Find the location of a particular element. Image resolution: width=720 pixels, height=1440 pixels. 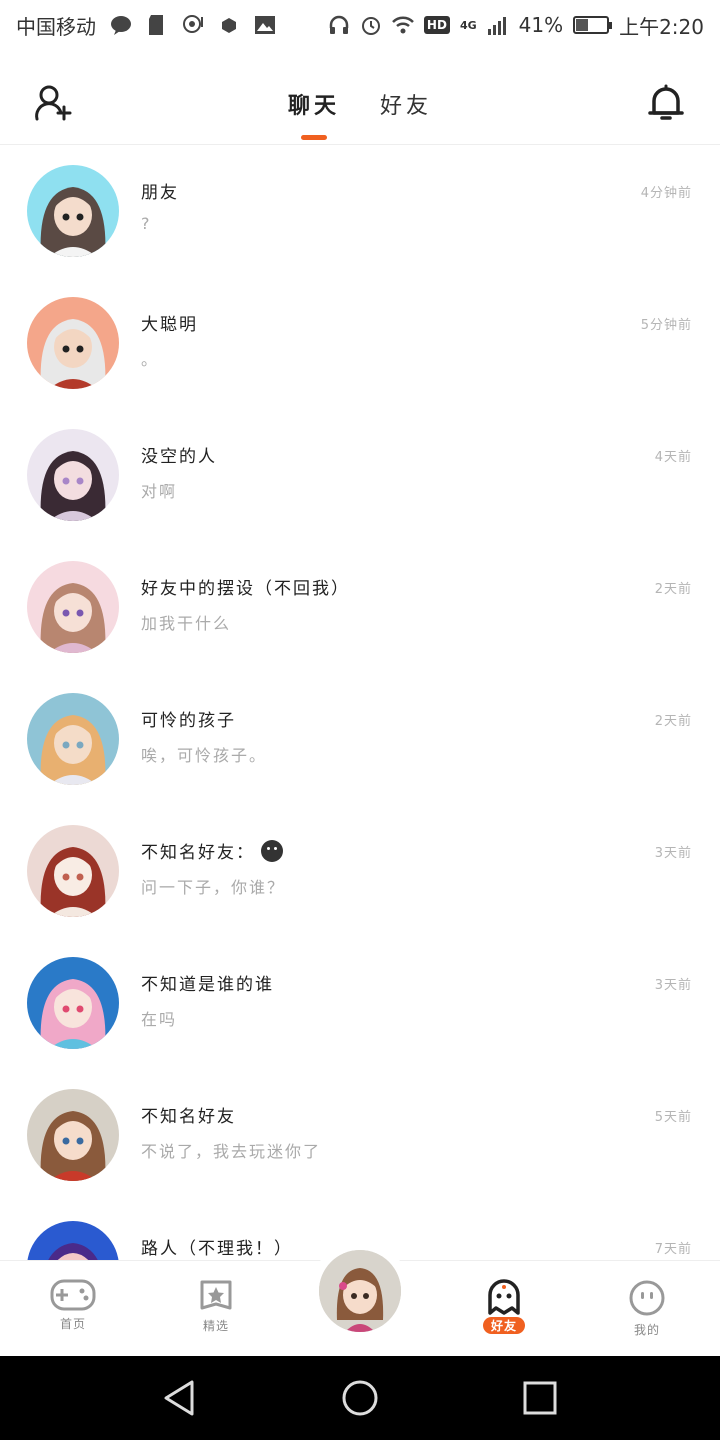

chat-last-message: 问一下子，你谁？ is located at coordinates (213, 887).